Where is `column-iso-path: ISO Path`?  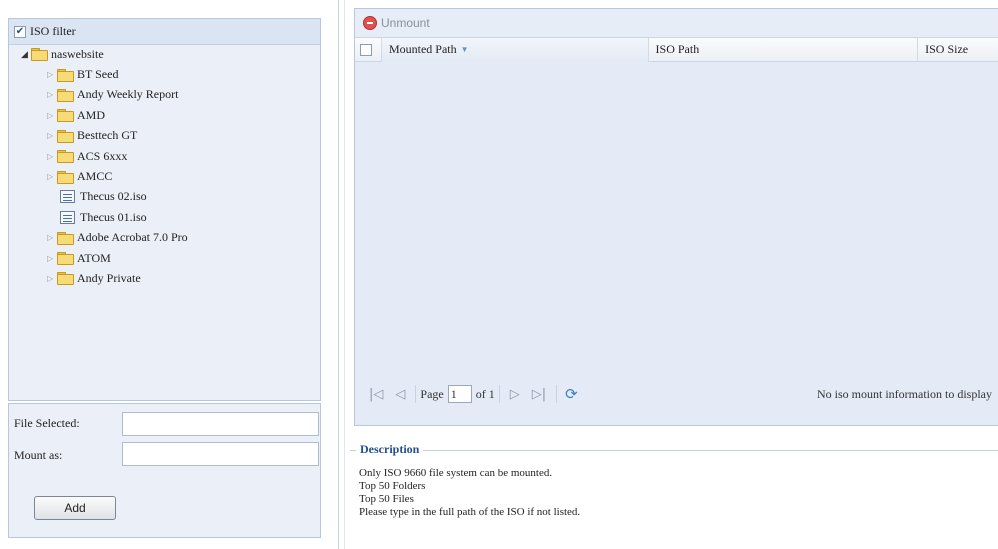
column-iso-path: ISO Path is located at coordinates (784, 49).